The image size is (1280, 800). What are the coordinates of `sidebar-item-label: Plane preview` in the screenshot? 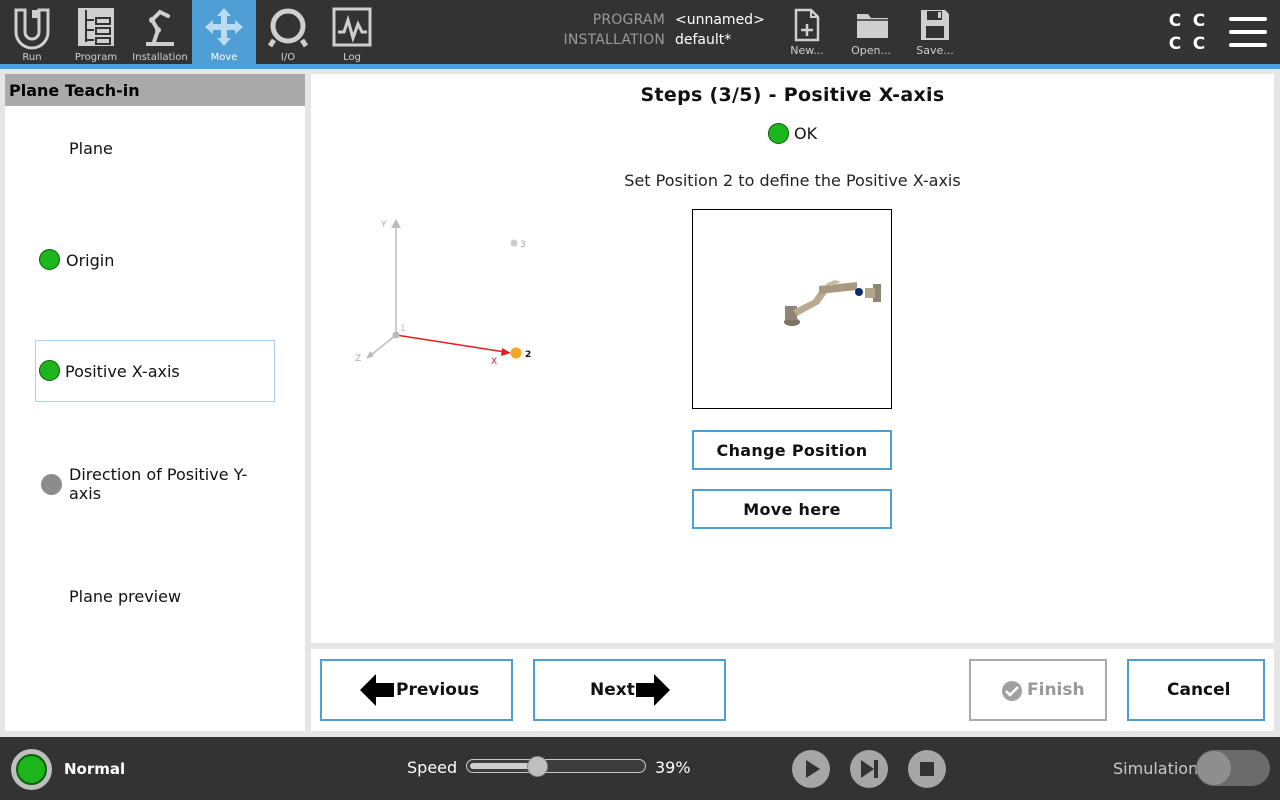 It's located at (125, 596).